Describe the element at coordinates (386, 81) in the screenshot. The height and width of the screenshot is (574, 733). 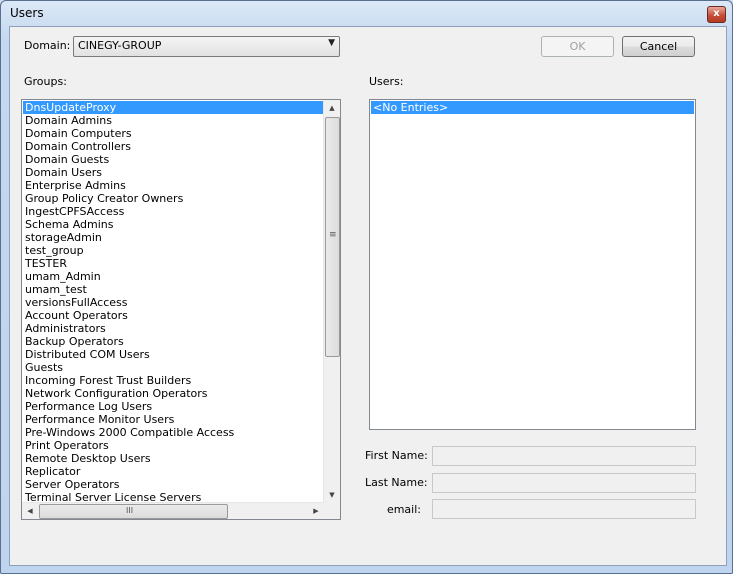
I see `users-label: Users:` at that location.